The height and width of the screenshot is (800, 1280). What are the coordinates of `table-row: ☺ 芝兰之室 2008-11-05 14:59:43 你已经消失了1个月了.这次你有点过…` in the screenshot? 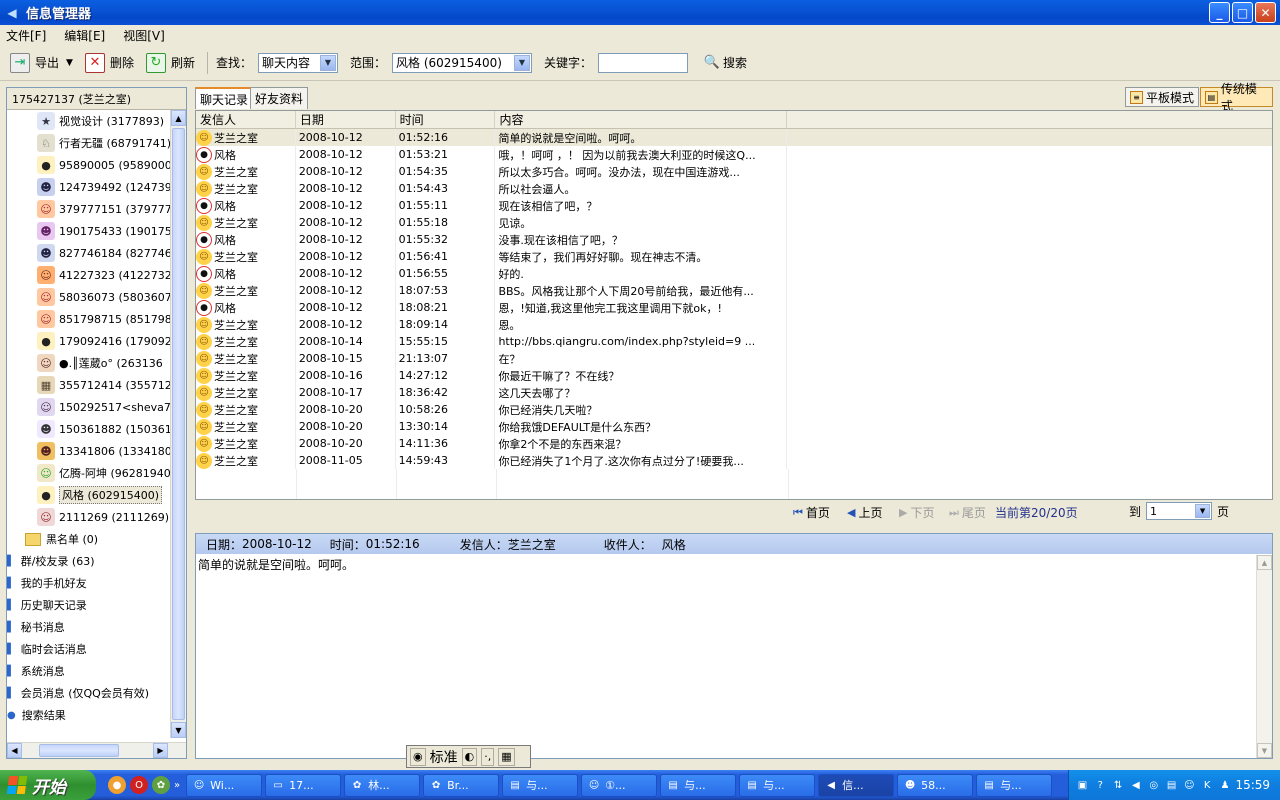 It's located at (734, 460).